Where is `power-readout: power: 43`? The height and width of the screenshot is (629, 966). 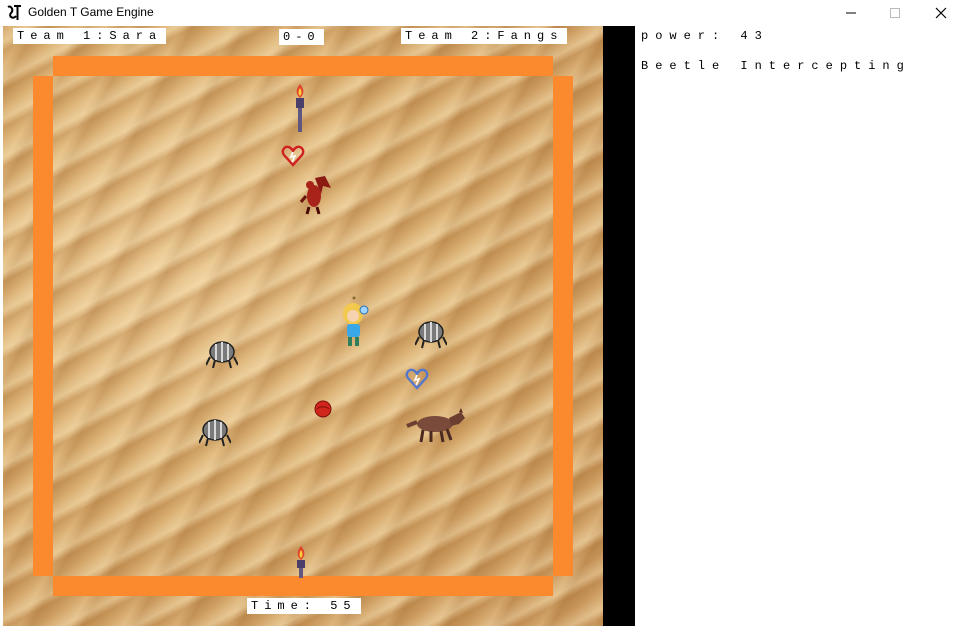 power-readout: power: 43 is located at coordinates (705, 36).